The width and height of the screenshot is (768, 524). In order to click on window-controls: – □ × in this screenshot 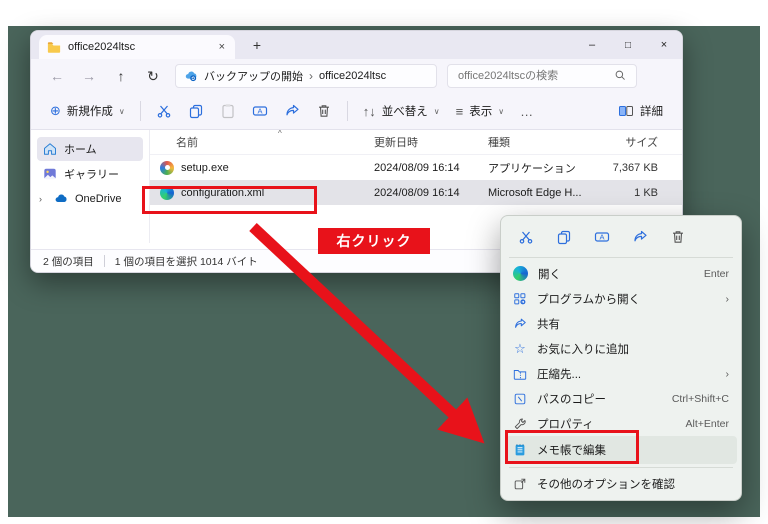, I will do `click(628, 45)`.